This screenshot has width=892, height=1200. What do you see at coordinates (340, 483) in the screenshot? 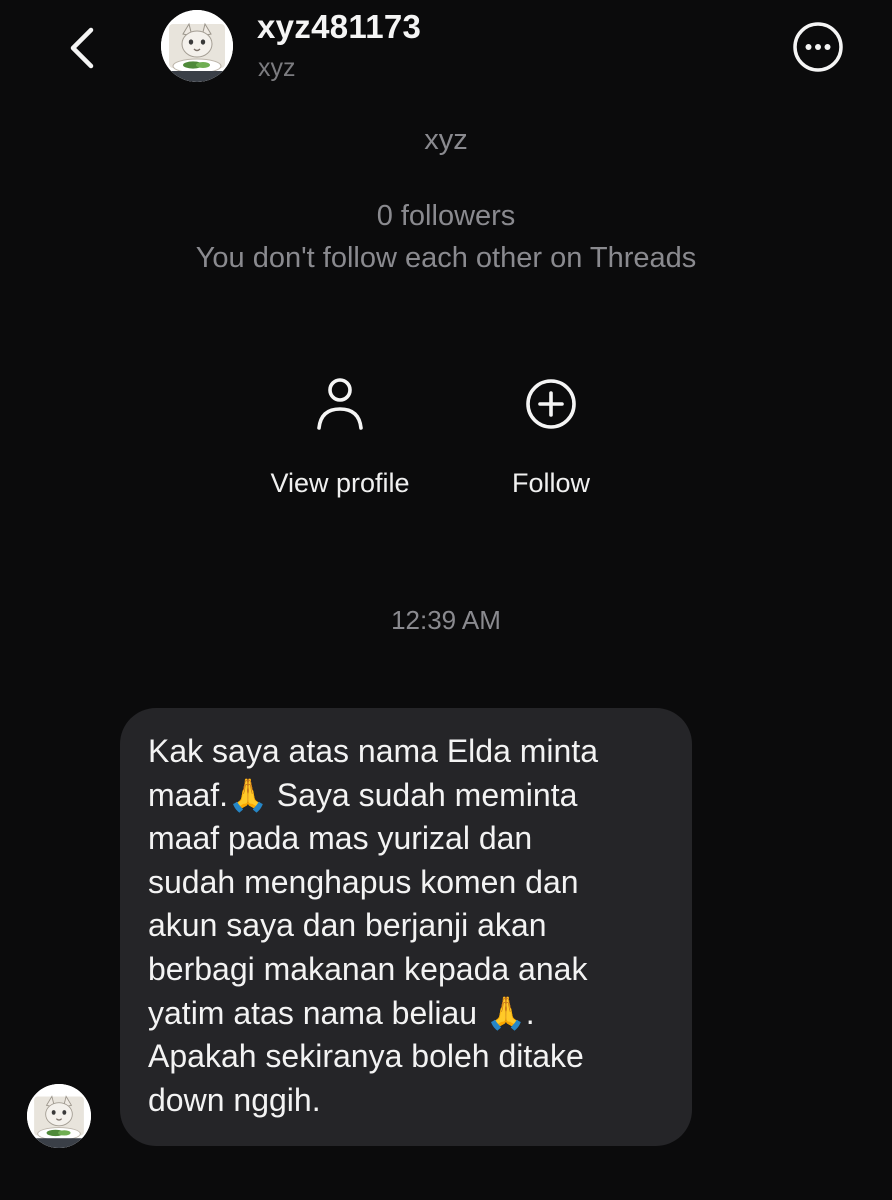
I see `view-profile-label: View profile` at bounding box center [340, 483].